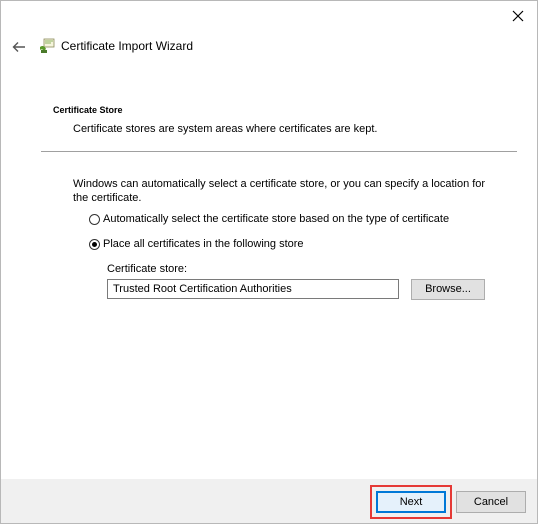 Image resolution: width=538 pixels, height=524 pixels. What do you see at coordinates (279, 151) in the screenshot?
I see `header-divider` at bounding box center [279, 151].